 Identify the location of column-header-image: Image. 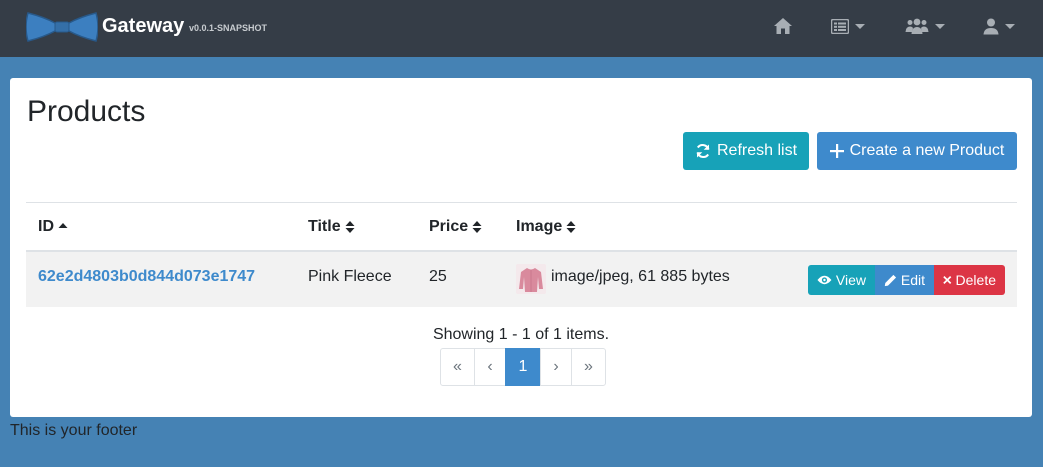
(546, 227).